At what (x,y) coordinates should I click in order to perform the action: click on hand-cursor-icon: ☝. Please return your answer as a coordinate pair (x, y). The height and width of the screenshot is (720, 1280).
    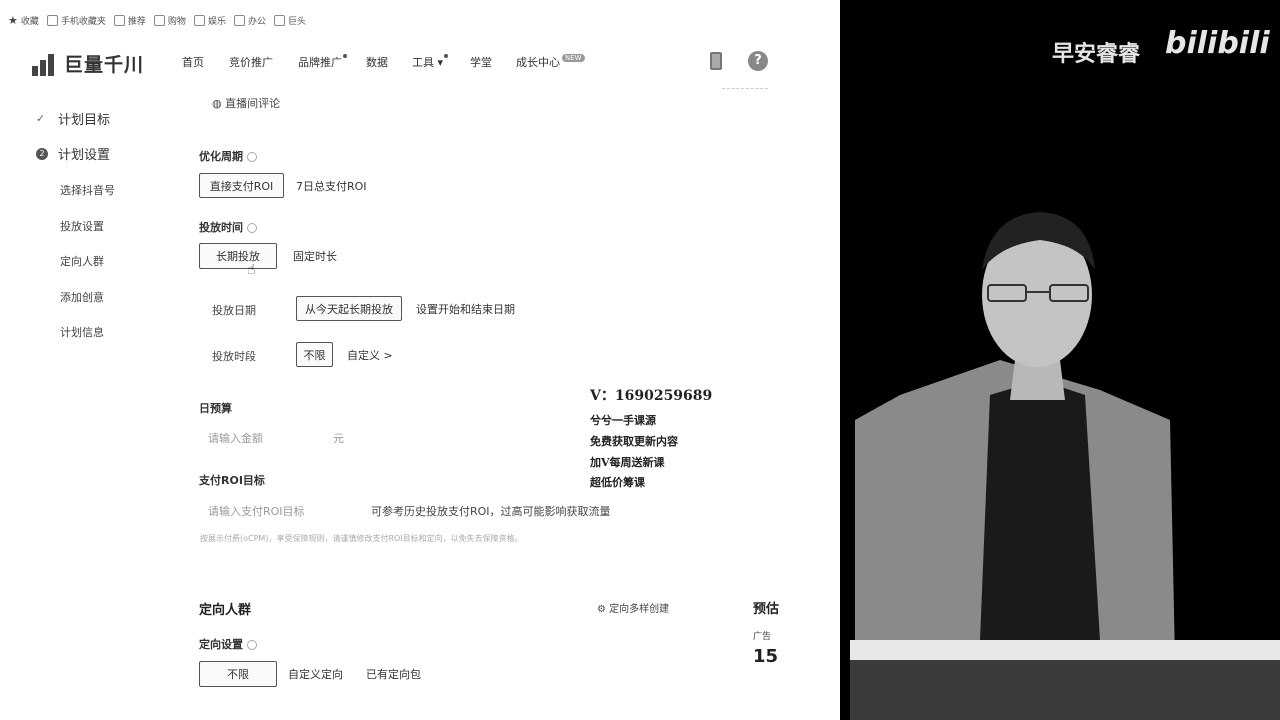
    Looking at the image, I should click on (251, 270).